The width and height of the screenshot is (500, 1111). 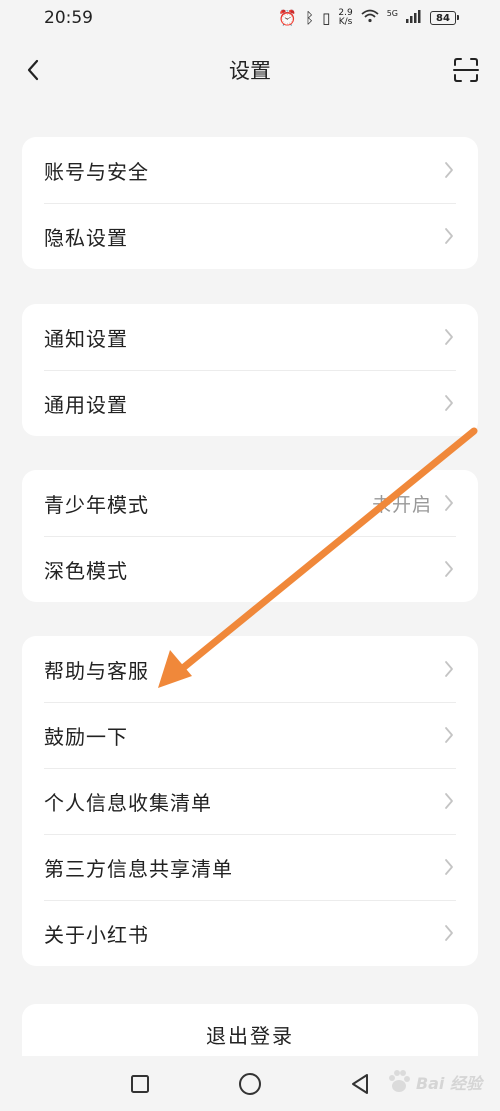 I want to click on settings-item-about: 关于小红书, so click(x=250, y=933).